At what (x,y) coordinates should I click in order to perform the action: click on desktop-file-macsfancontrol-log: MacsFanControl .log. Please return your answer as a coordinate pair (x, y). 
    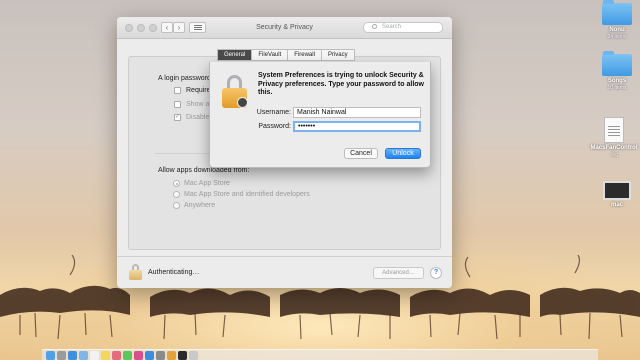
    Looking at the image, I should click on (614, 137).